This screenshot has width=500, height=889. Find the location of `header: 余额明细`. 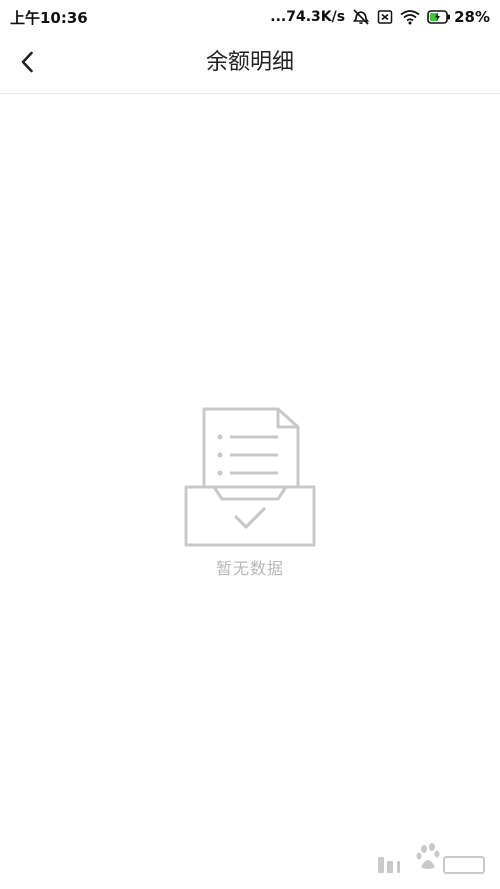

header: 余额明细 is located at coordinates (250, 64).